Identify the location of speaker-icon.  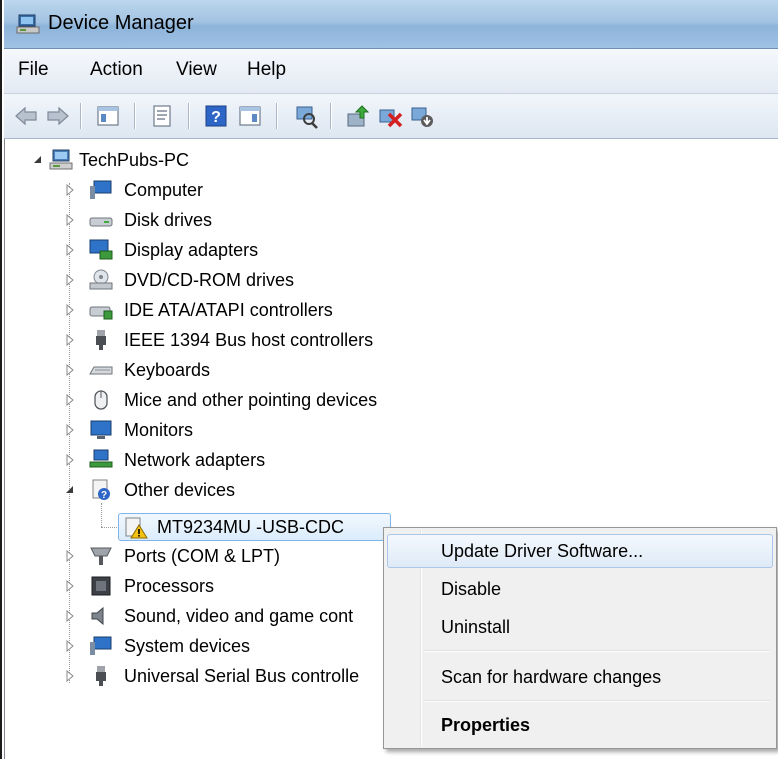
(97, 616).